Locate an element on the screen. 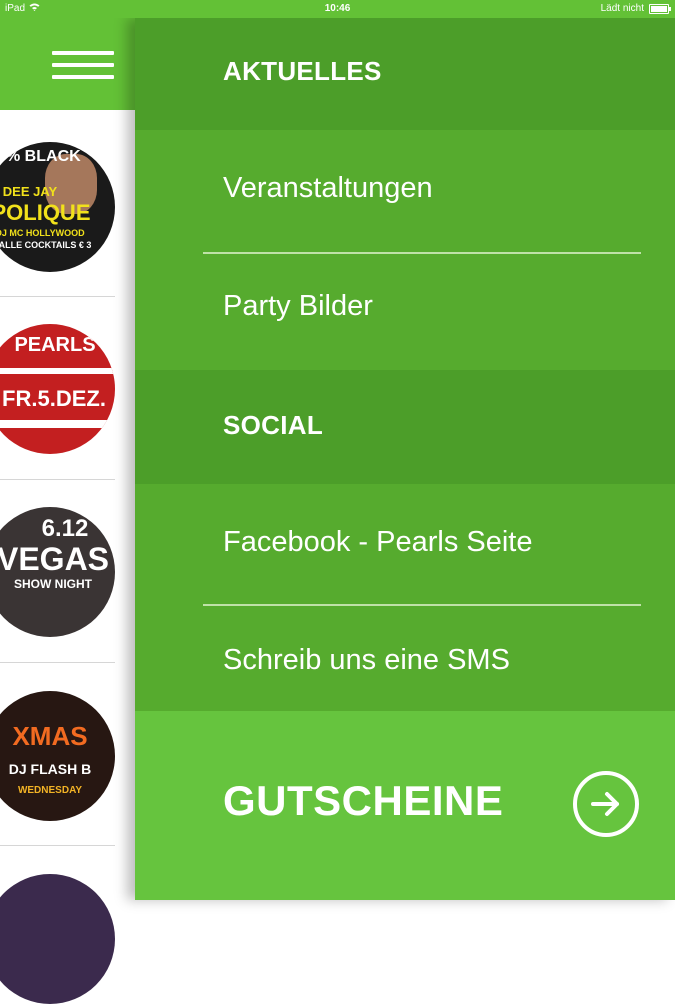 The height and width of the screenshot is (1004, 675). event-thumbnail: 6.12 VEGAS SHOW NIGHT is located at coordinates (57, 572).